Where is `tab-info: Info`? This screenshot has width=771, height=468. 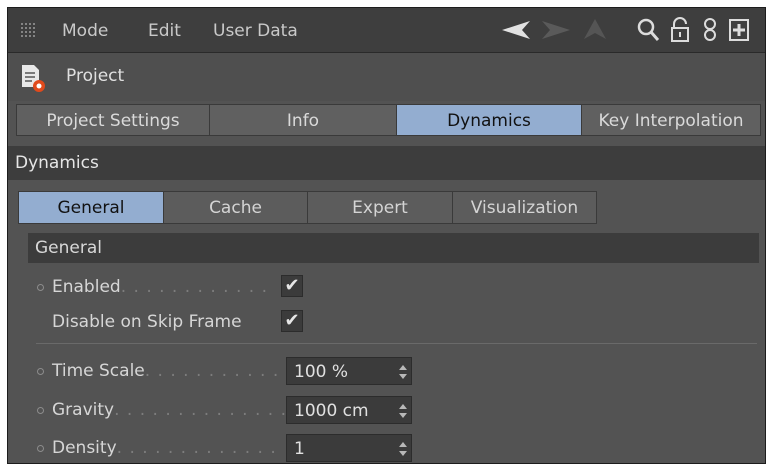 tab-info: Info is located at coordinates (303, 120).